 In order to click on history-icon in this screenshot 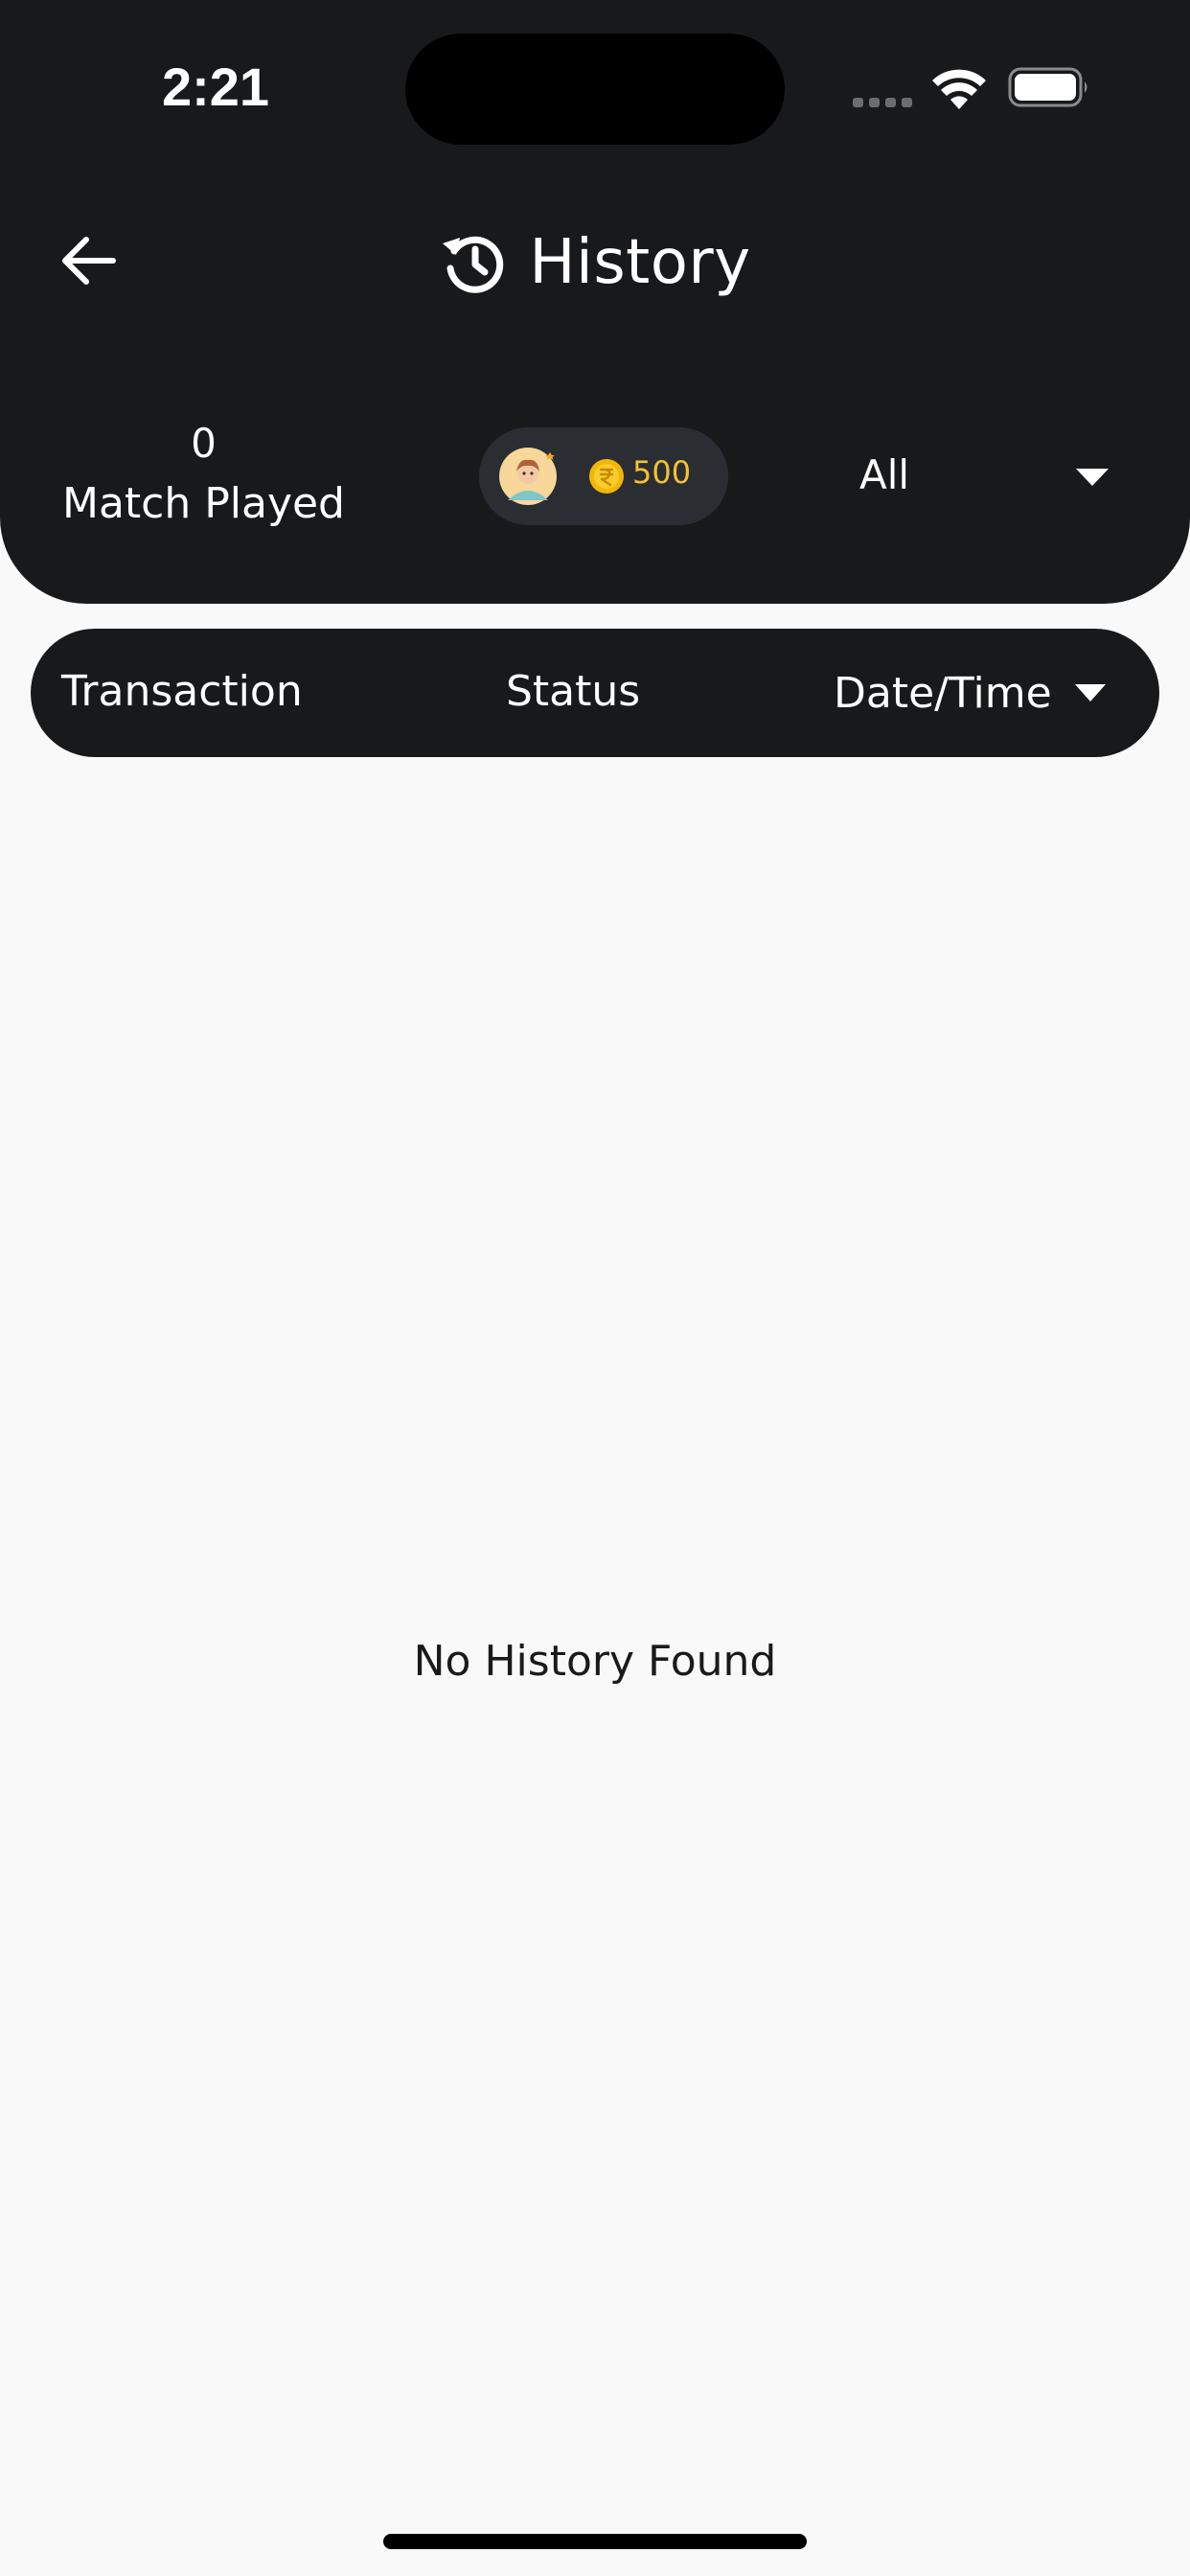, I will do `click(474, 262)`.